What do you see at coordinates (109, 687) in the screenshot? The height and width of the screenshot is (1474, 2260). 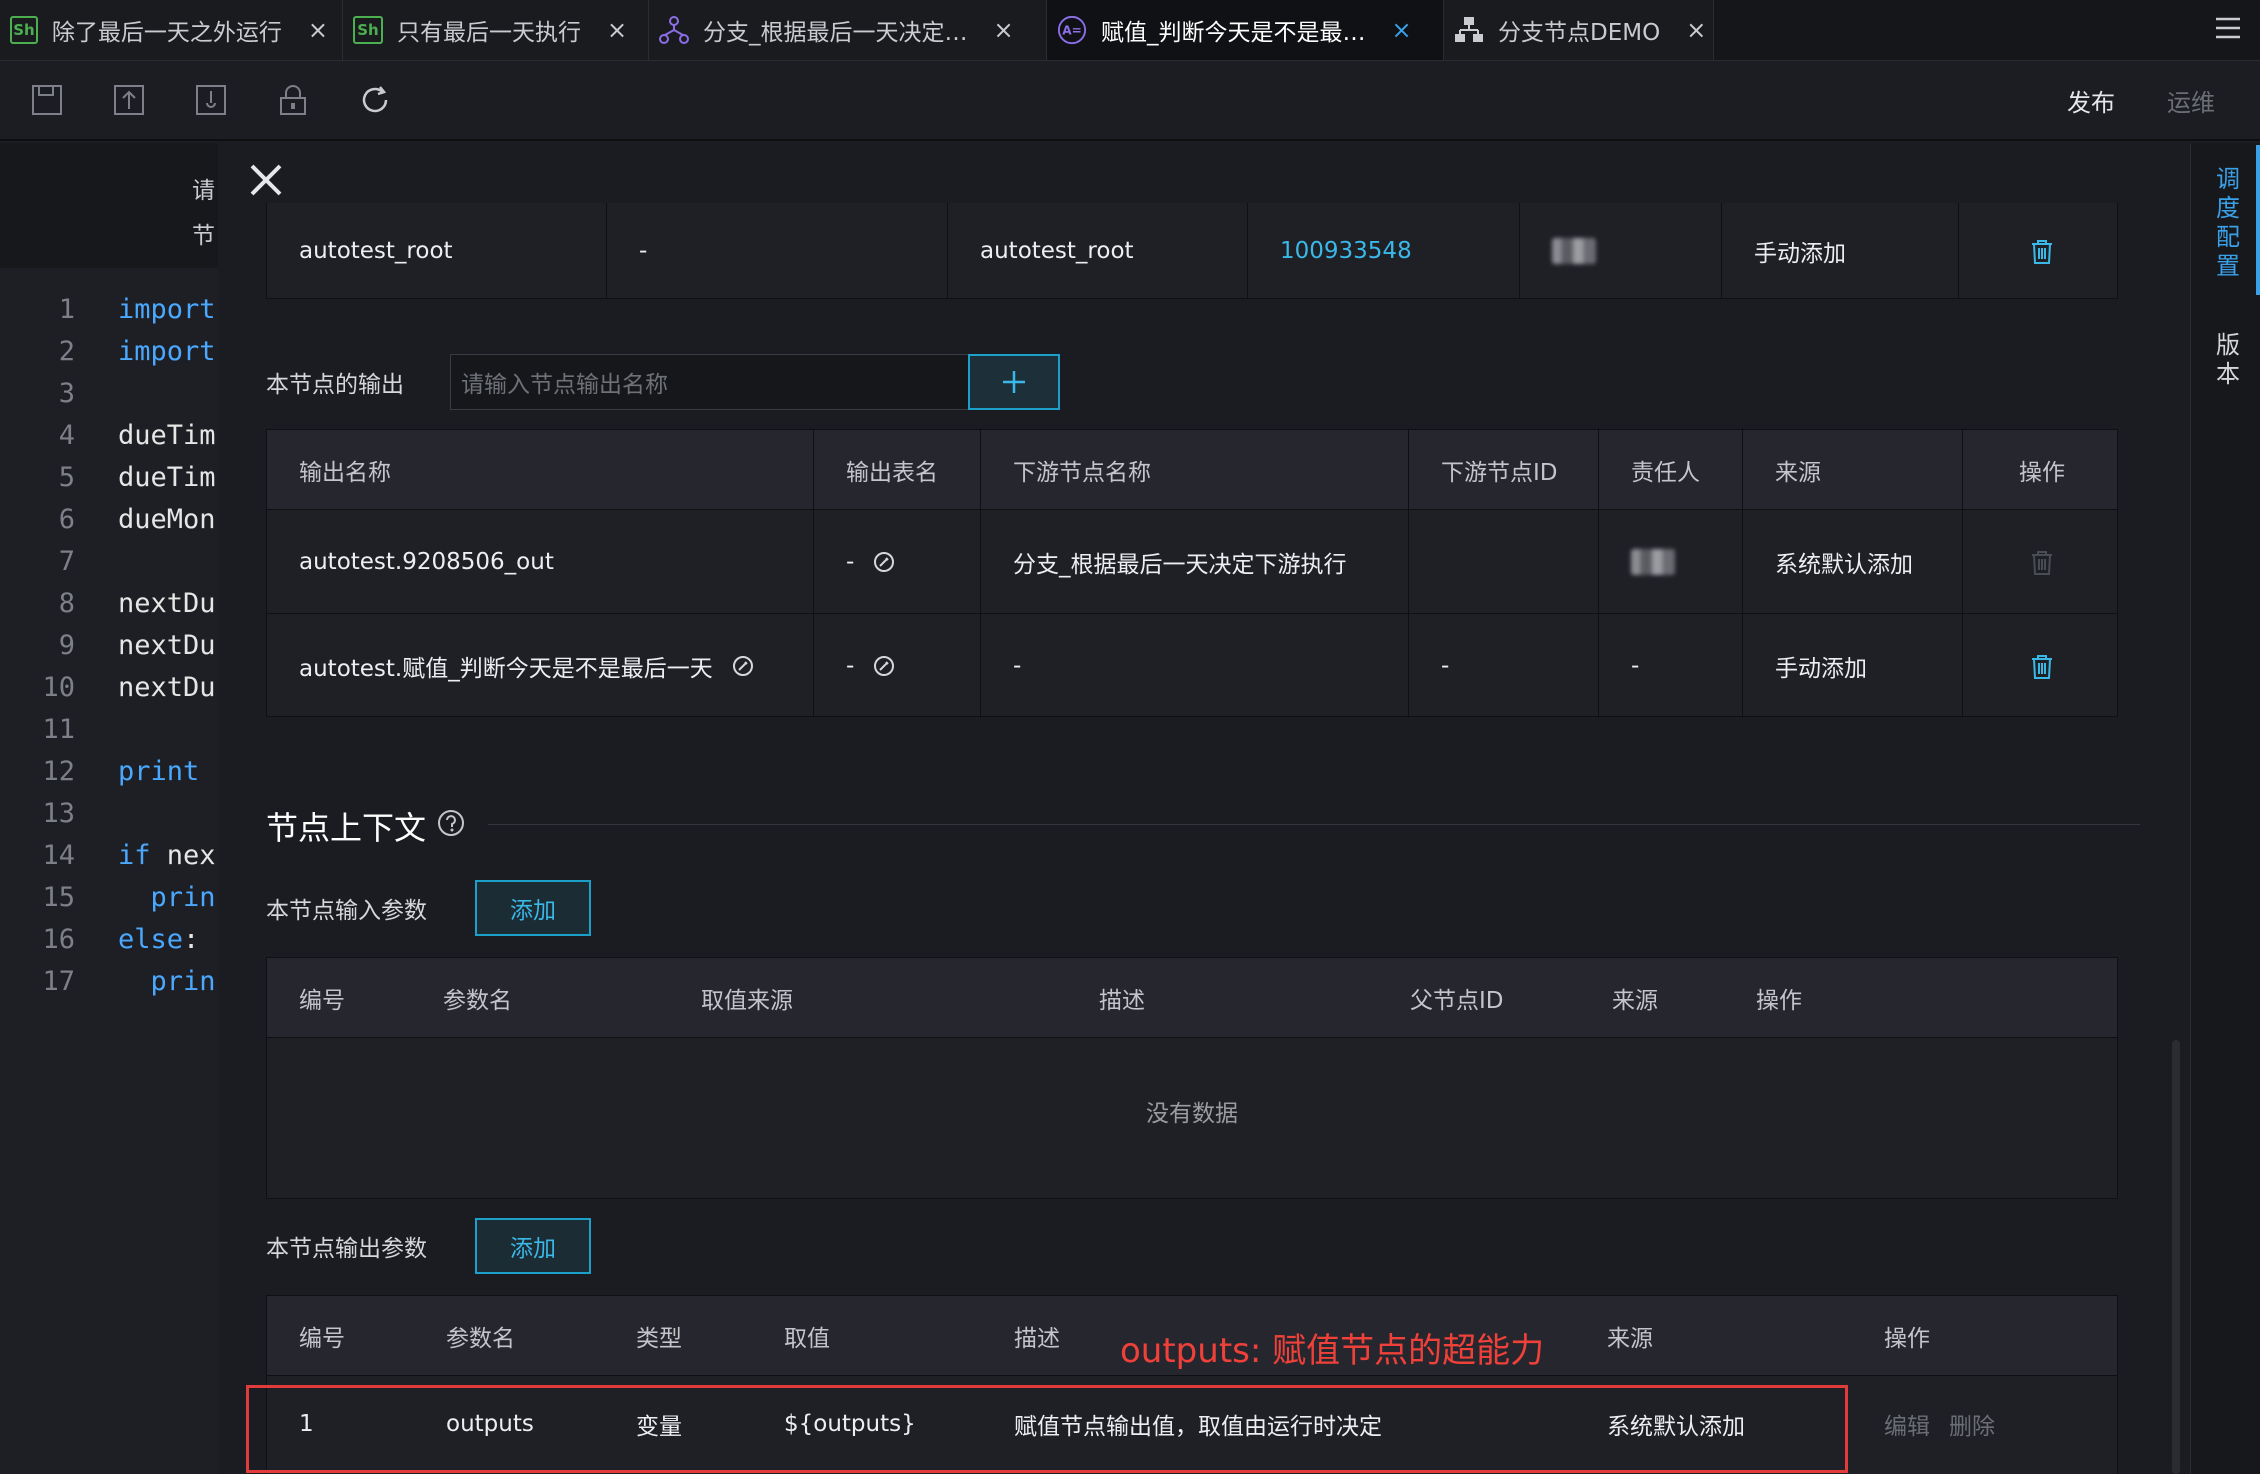 I see `code-line: 10 nextDu` at bounding box center [109, 687].